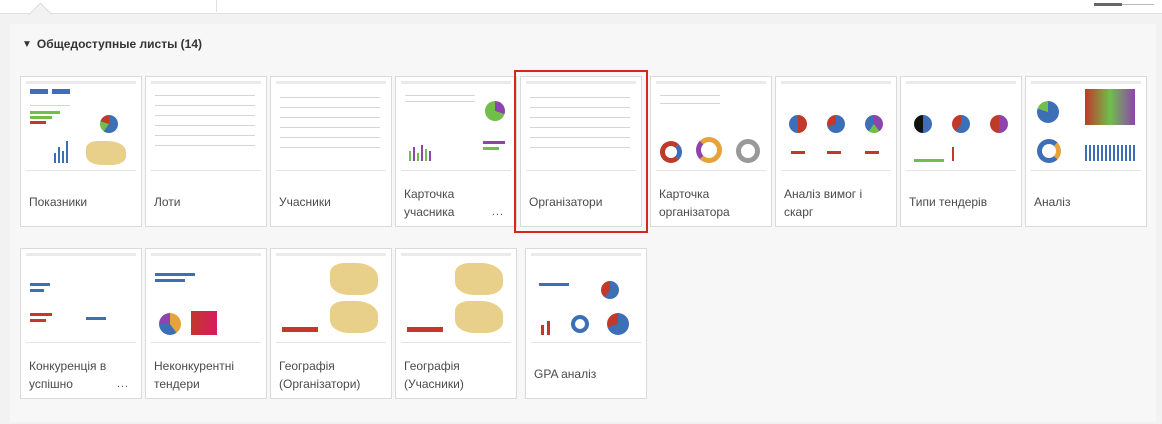 This screenshot has height=424, width=1162. I want to click on sheet-card: Учасники, so click(331, 151).